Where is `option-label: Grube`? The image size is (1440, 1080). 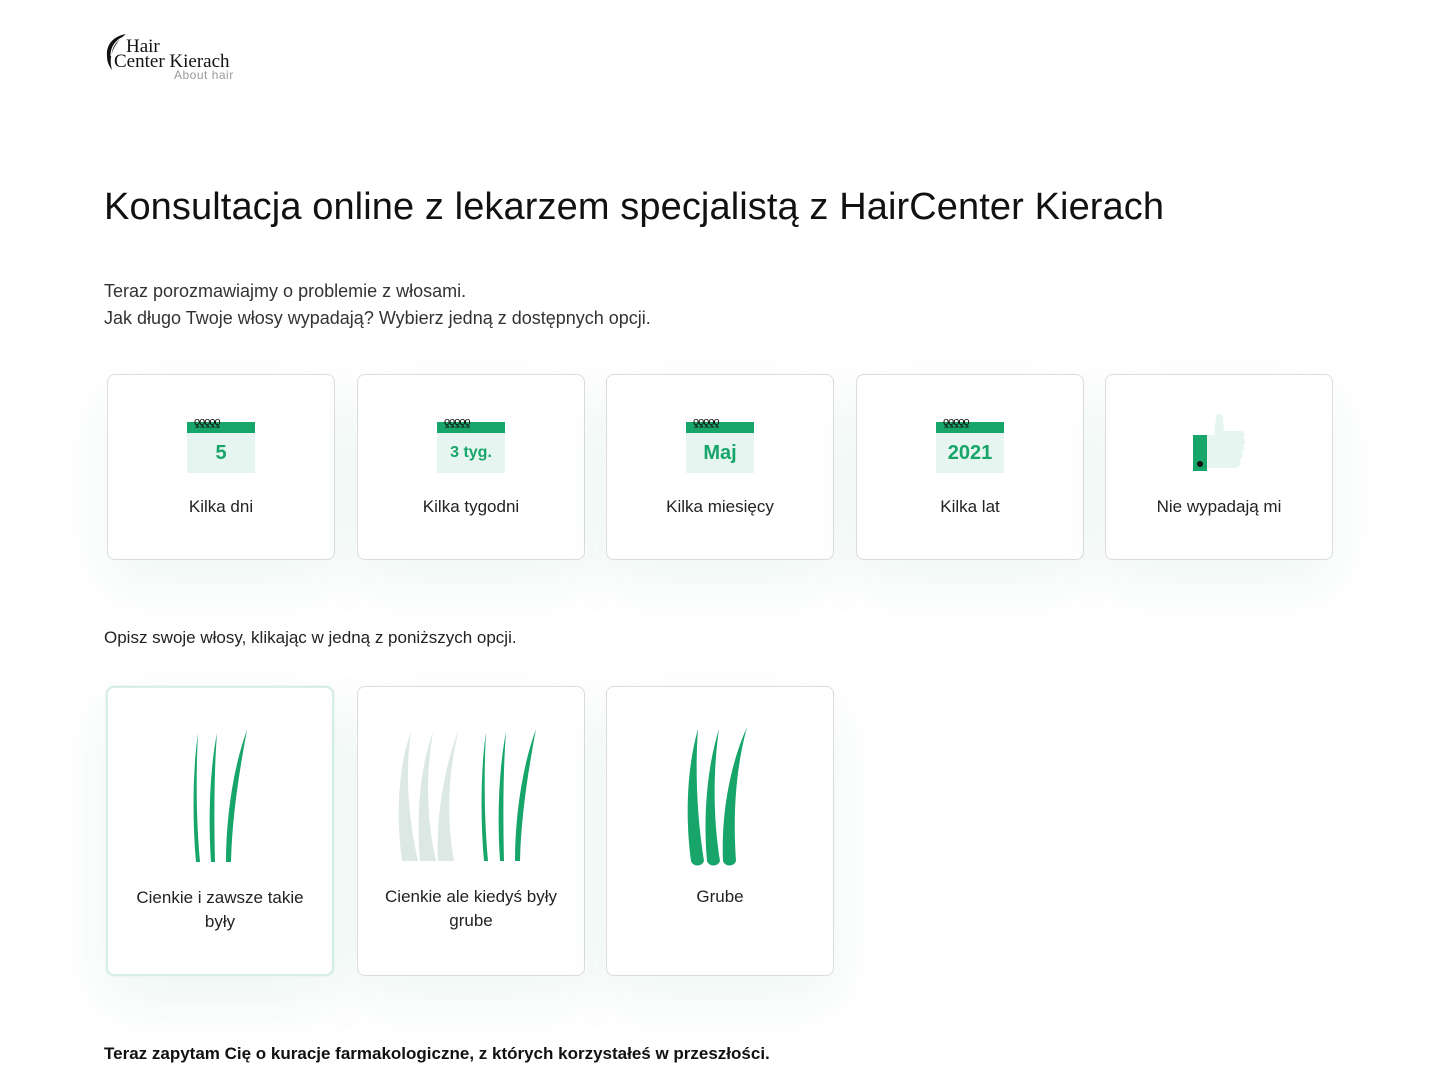 option-label: Grube is located at coordinates (720, 896).